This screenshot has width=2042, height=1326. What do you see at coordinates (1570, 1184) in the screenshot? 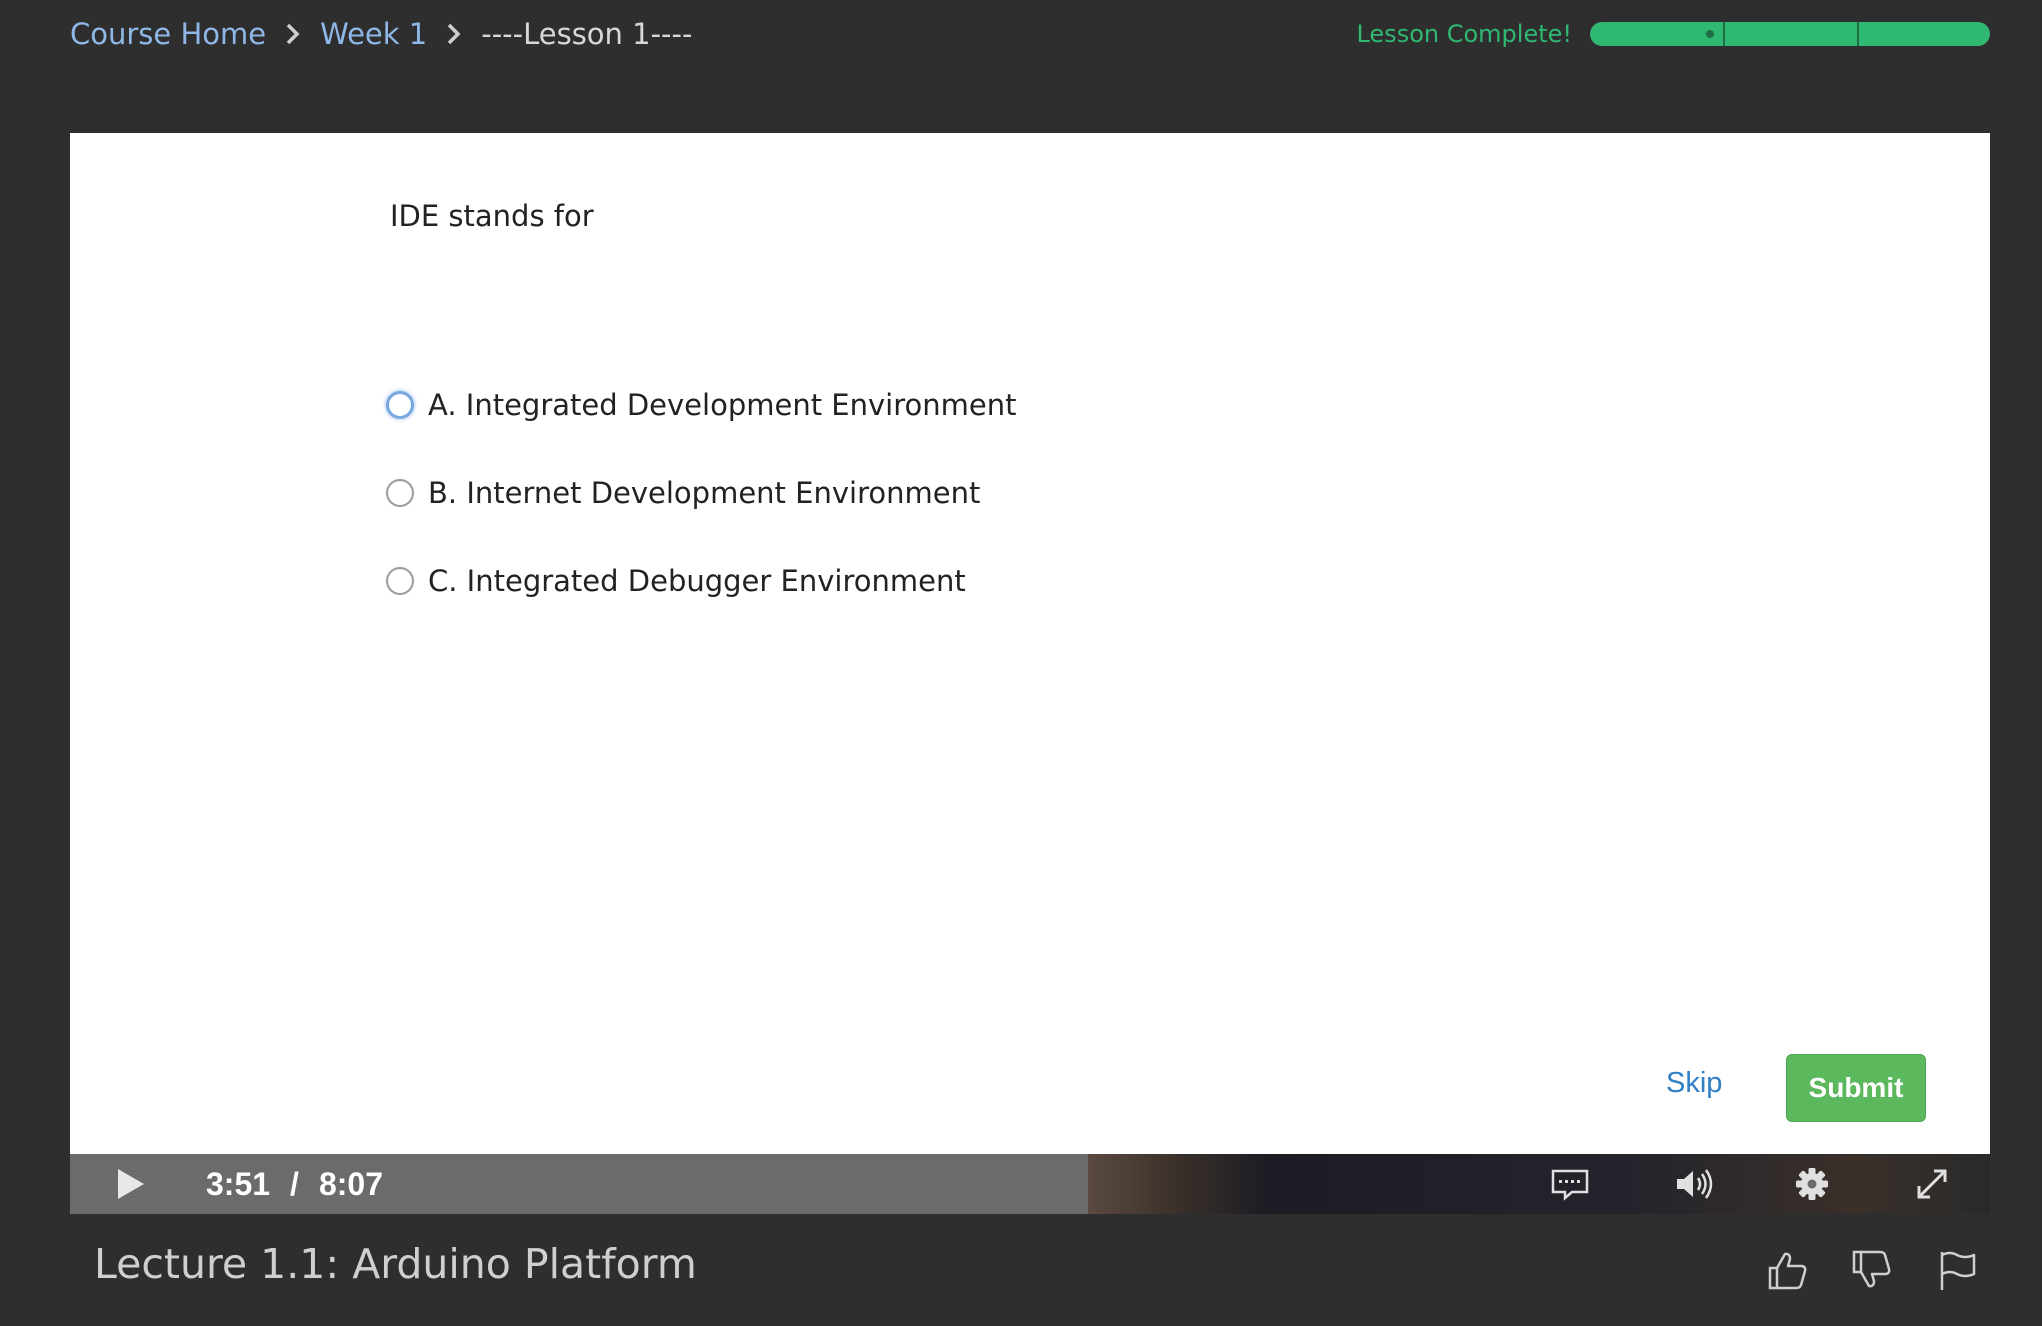
I see `captions-icon` at bounding box center [1570, 1184].